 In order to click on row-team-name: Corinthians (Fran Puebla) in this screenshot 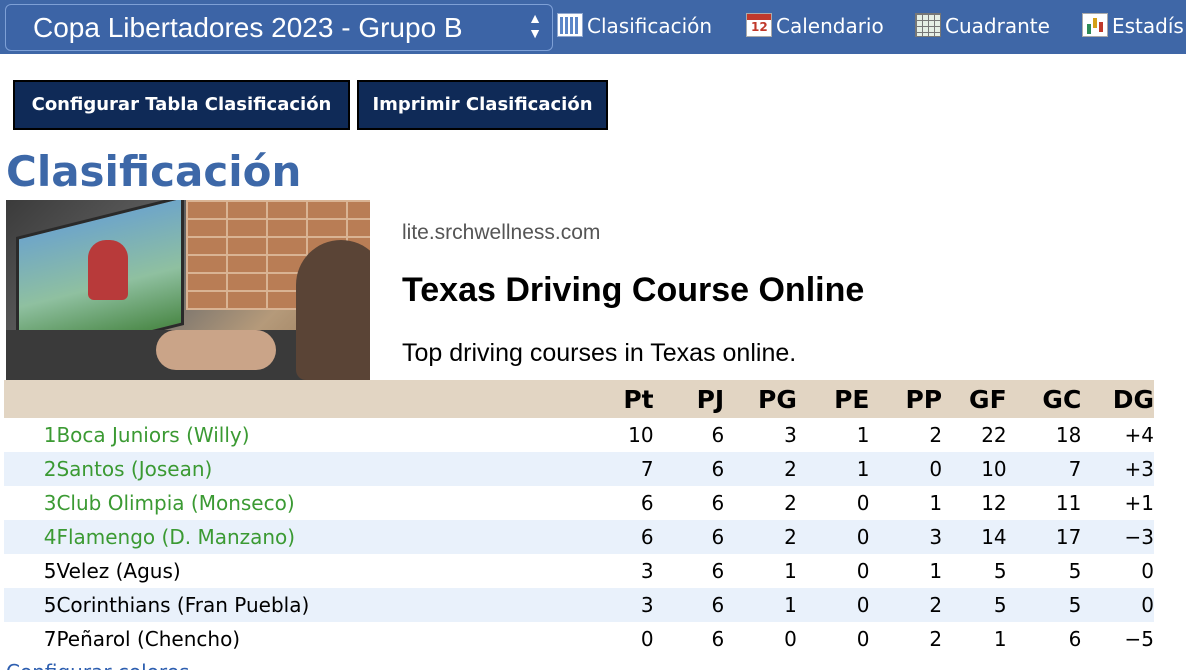, I will do `click(331, 605)`.